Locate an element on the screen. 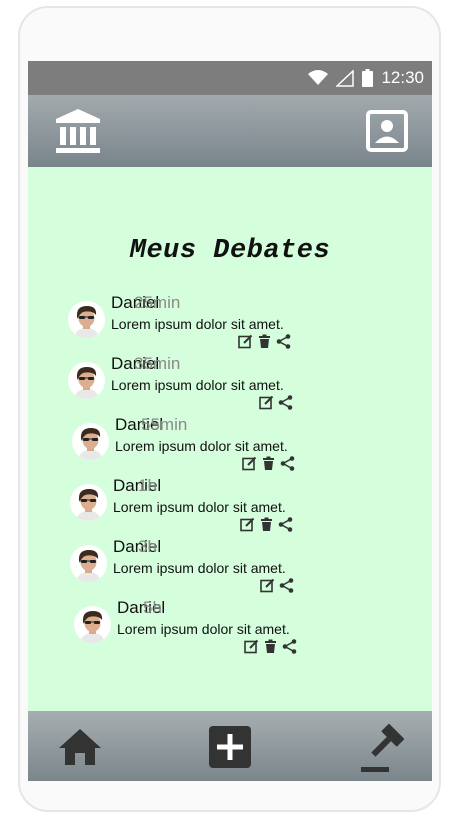  debate-time: 35min is located at coordinates (157, 363).